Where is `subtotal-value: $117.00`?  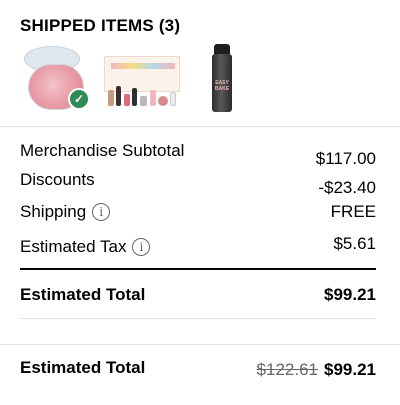 subtotal-value: $117.00 is located at coordinates (345, 158).